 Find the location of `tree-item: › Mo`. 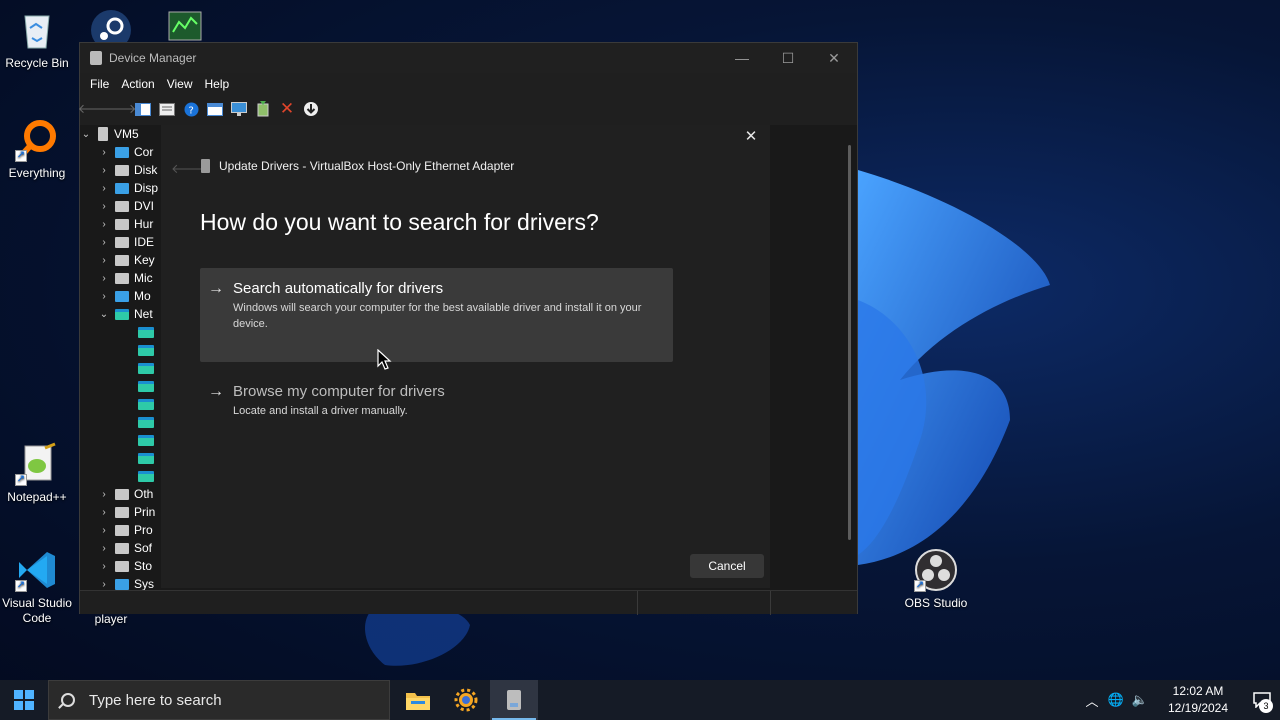

tree-item: › Mo is located at coordinates (121, 296).